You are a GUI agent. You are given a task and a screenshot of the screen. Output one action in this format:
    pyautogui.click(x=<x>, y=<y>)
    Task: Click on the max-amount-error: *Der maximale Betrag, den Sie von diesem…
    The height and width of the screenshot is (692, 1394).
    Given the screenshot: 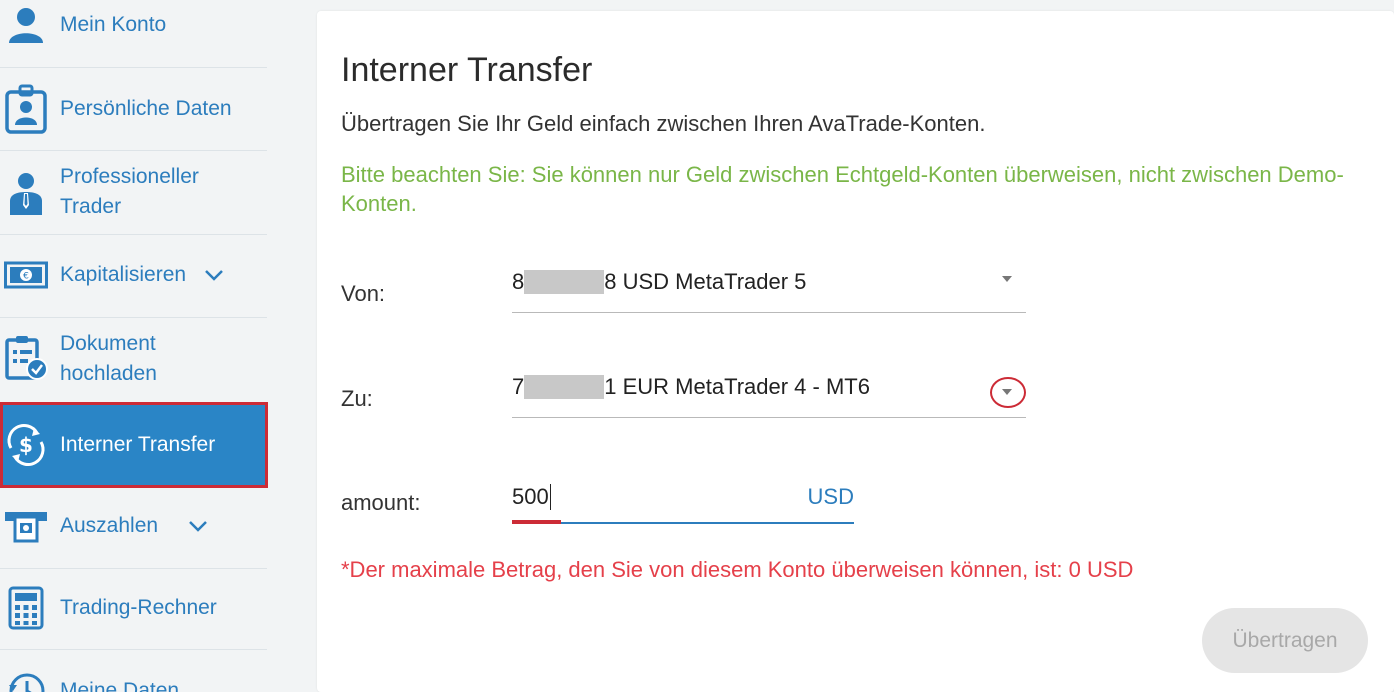 What is the action you would take?
    pyautogui.click(x=737, y=569)
    